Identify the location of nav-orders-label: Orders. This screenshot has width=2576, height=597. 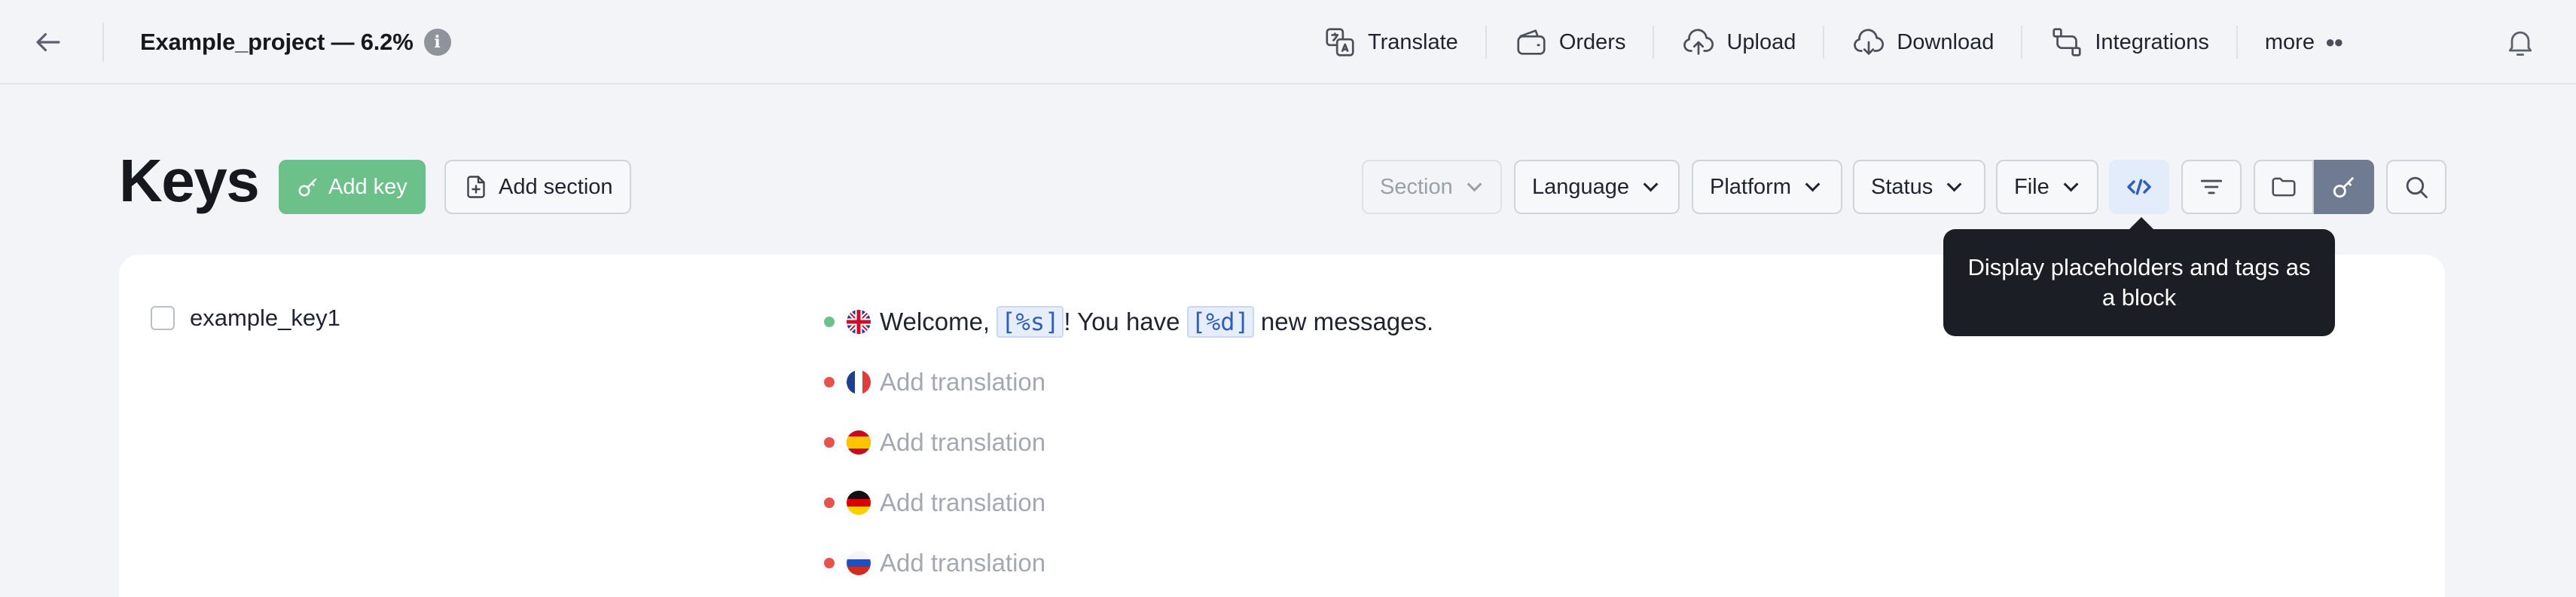
(1592, 41).